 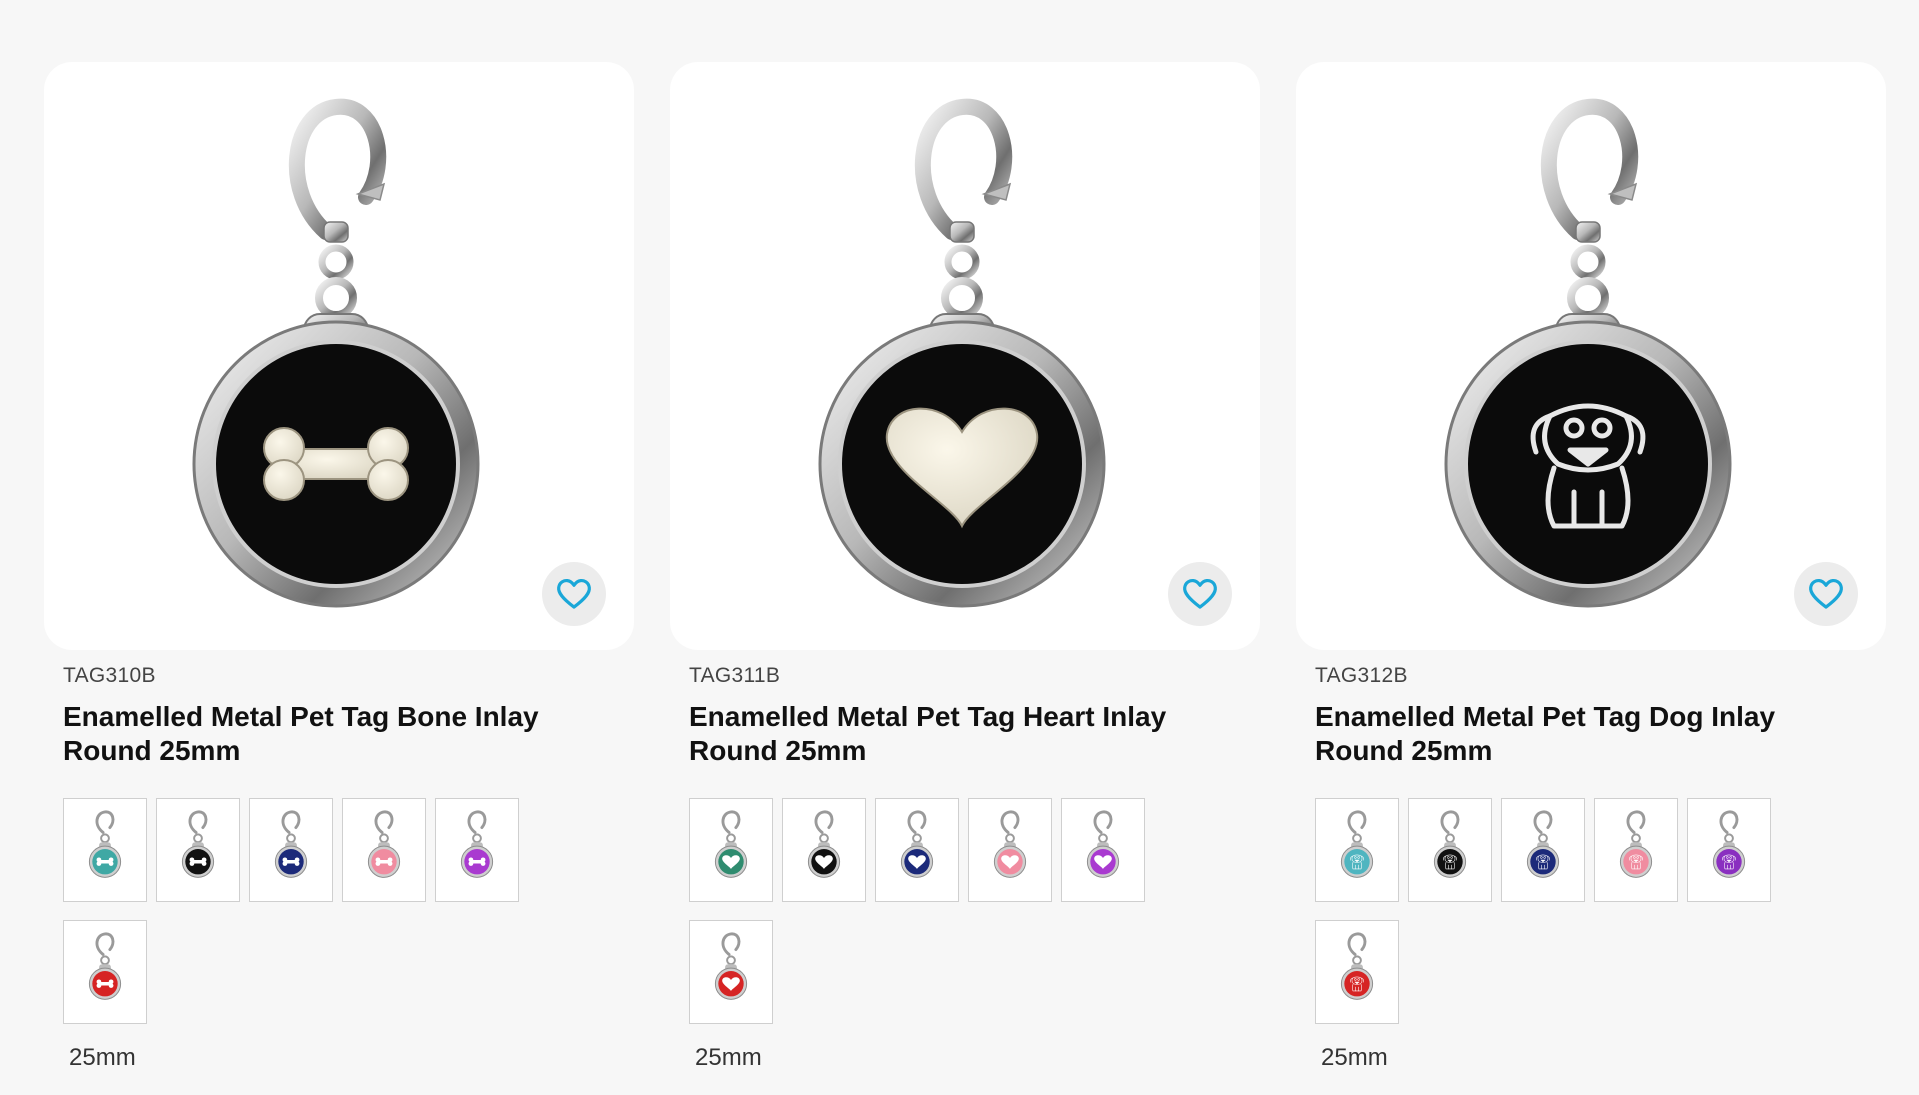 I want to click on product-sku: TAG312B, so click(x=1361, y=675).